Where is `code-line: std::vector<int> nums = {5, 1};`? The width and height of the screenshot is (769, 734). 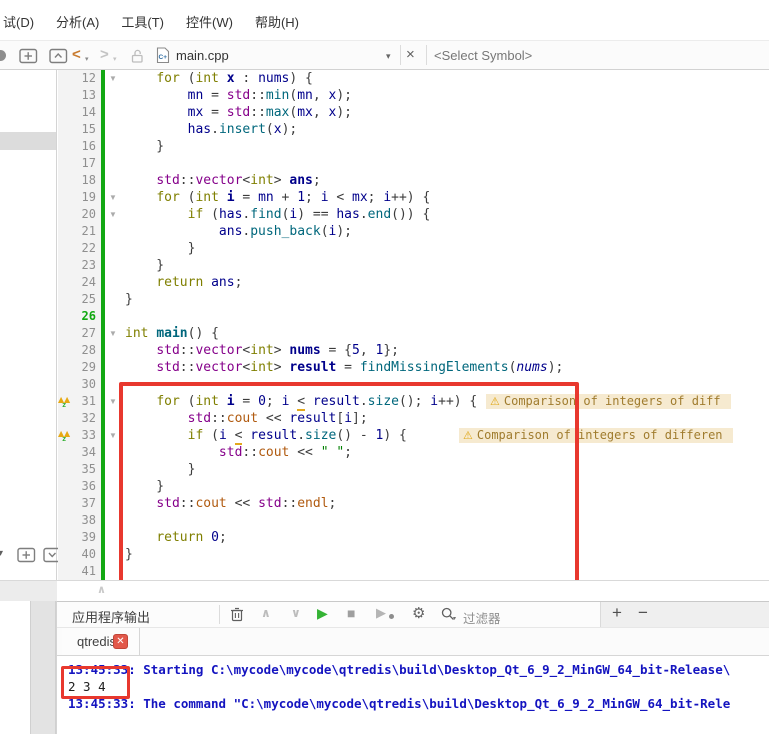 code-line: std::vector<int> nums = {5, 1}; is located at coordinates (445, 350).